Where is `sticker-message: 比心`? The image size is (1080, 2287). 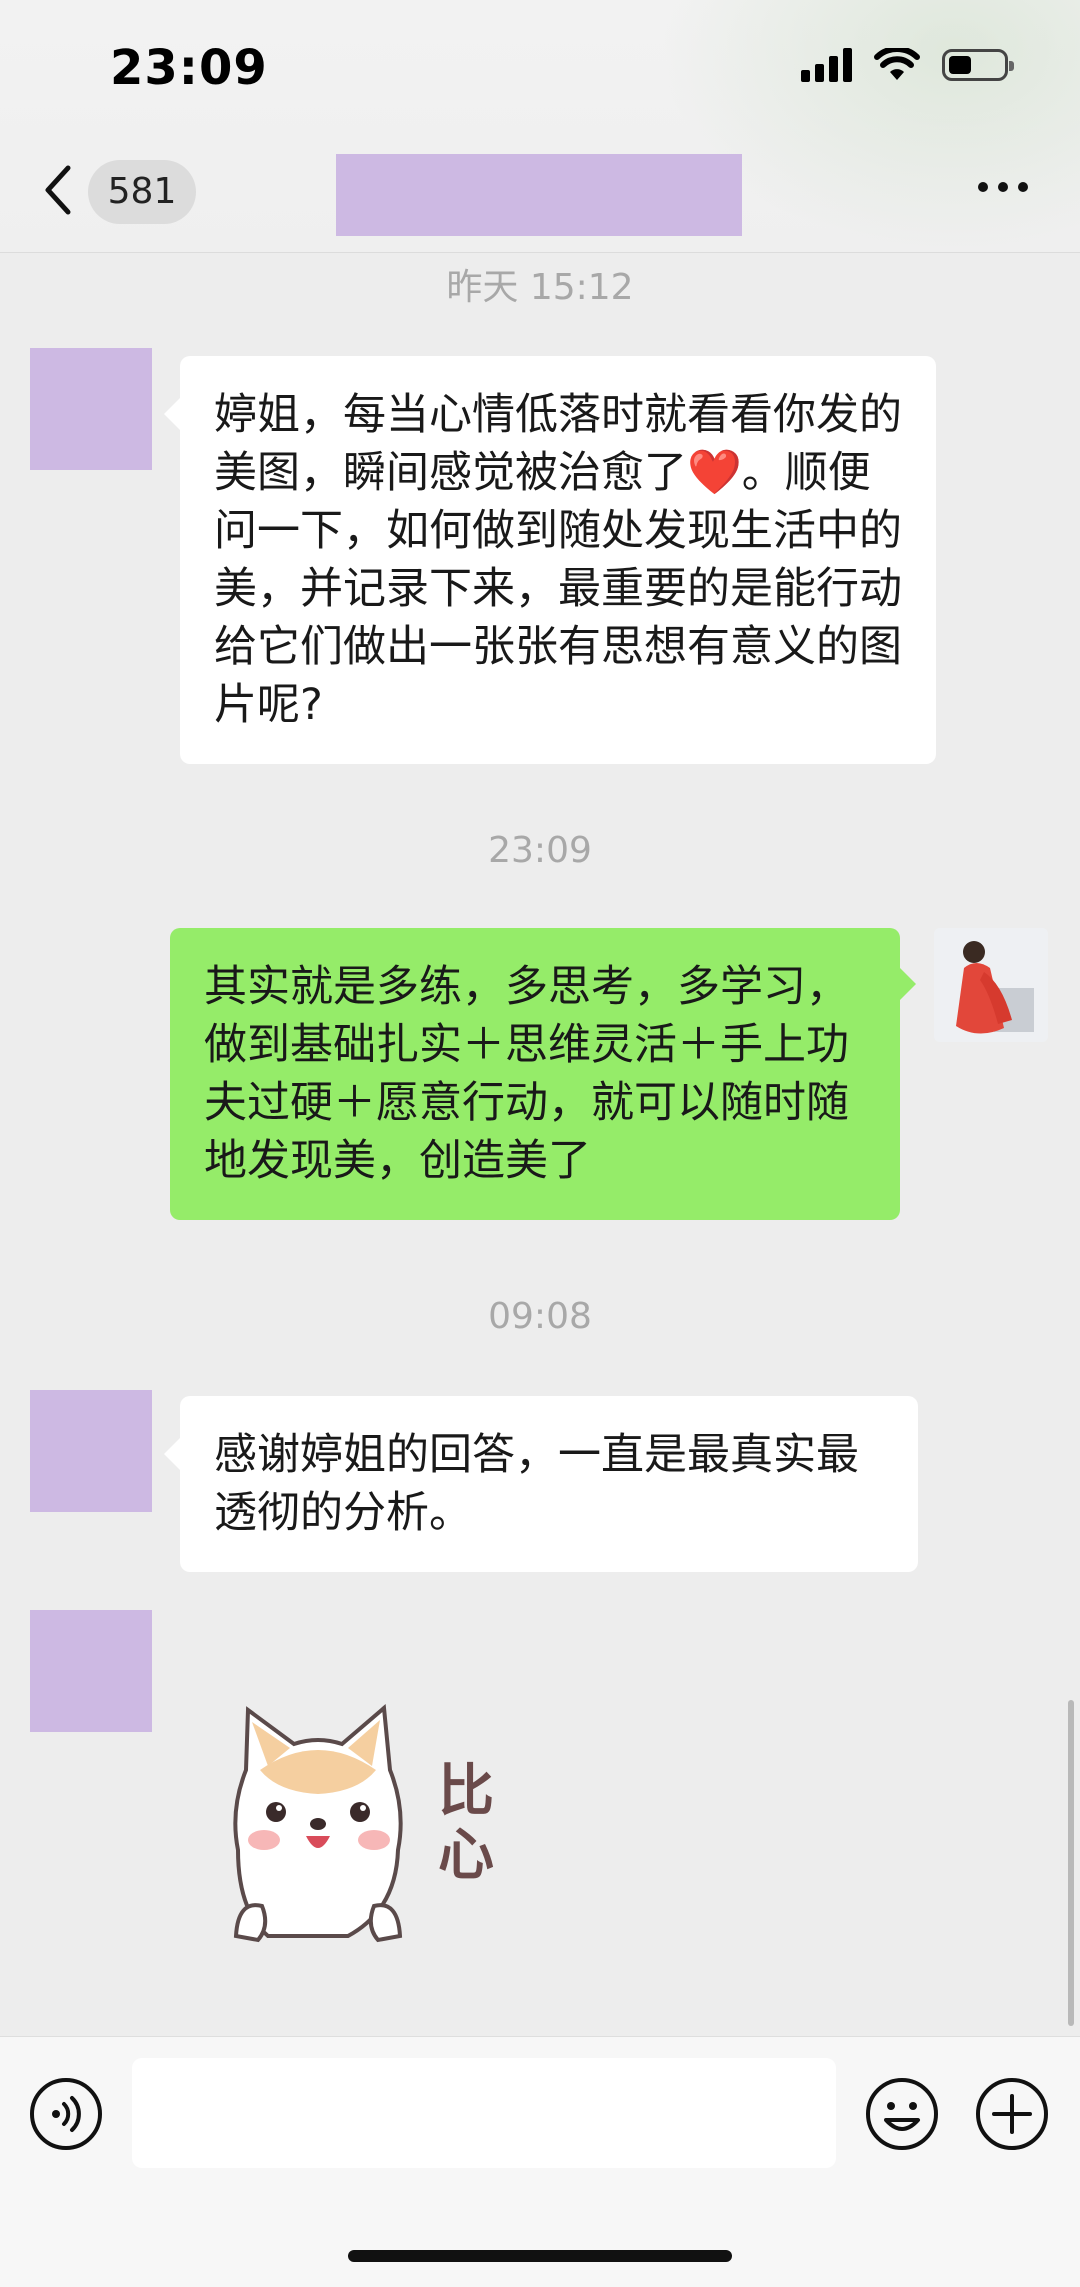
sticker-message: 比心 is located at coordinates (368, 1830).